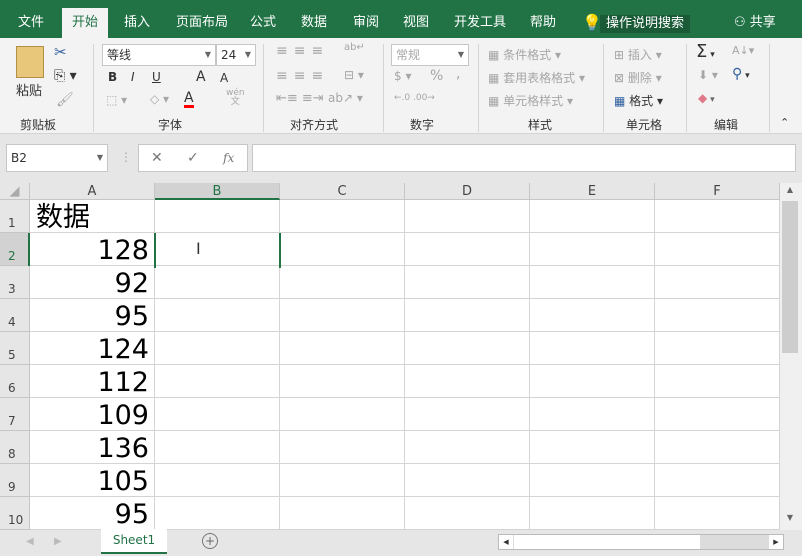 This screenshot has width=802, height=556. Describe the element at coordinates (430, 55) in the screenshot. I see `number-format-select: 常规 ▼` at that location.